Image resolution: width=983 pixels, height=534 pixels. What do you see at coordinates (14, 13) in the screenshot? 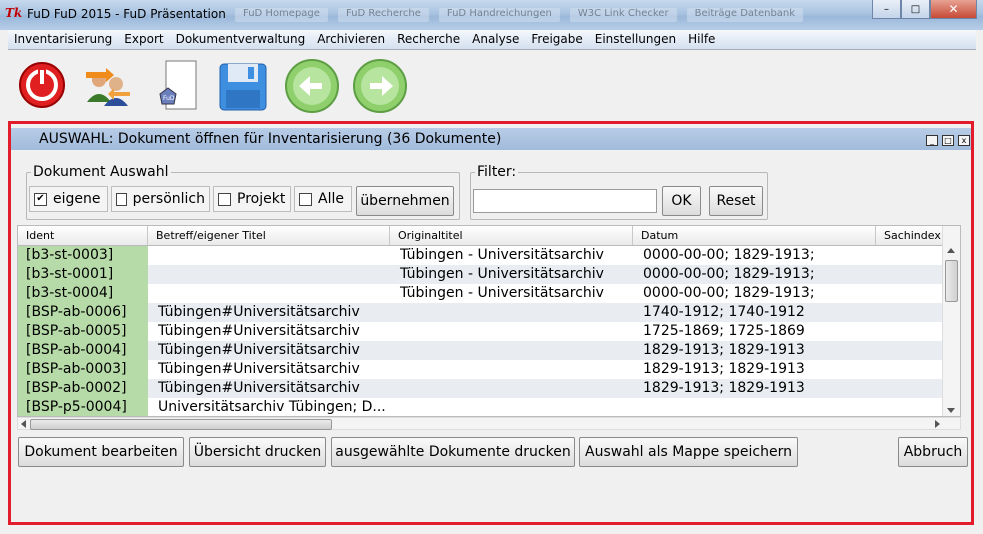
I see `app-logo-icon: Tk` at bounding box center [14, 13].